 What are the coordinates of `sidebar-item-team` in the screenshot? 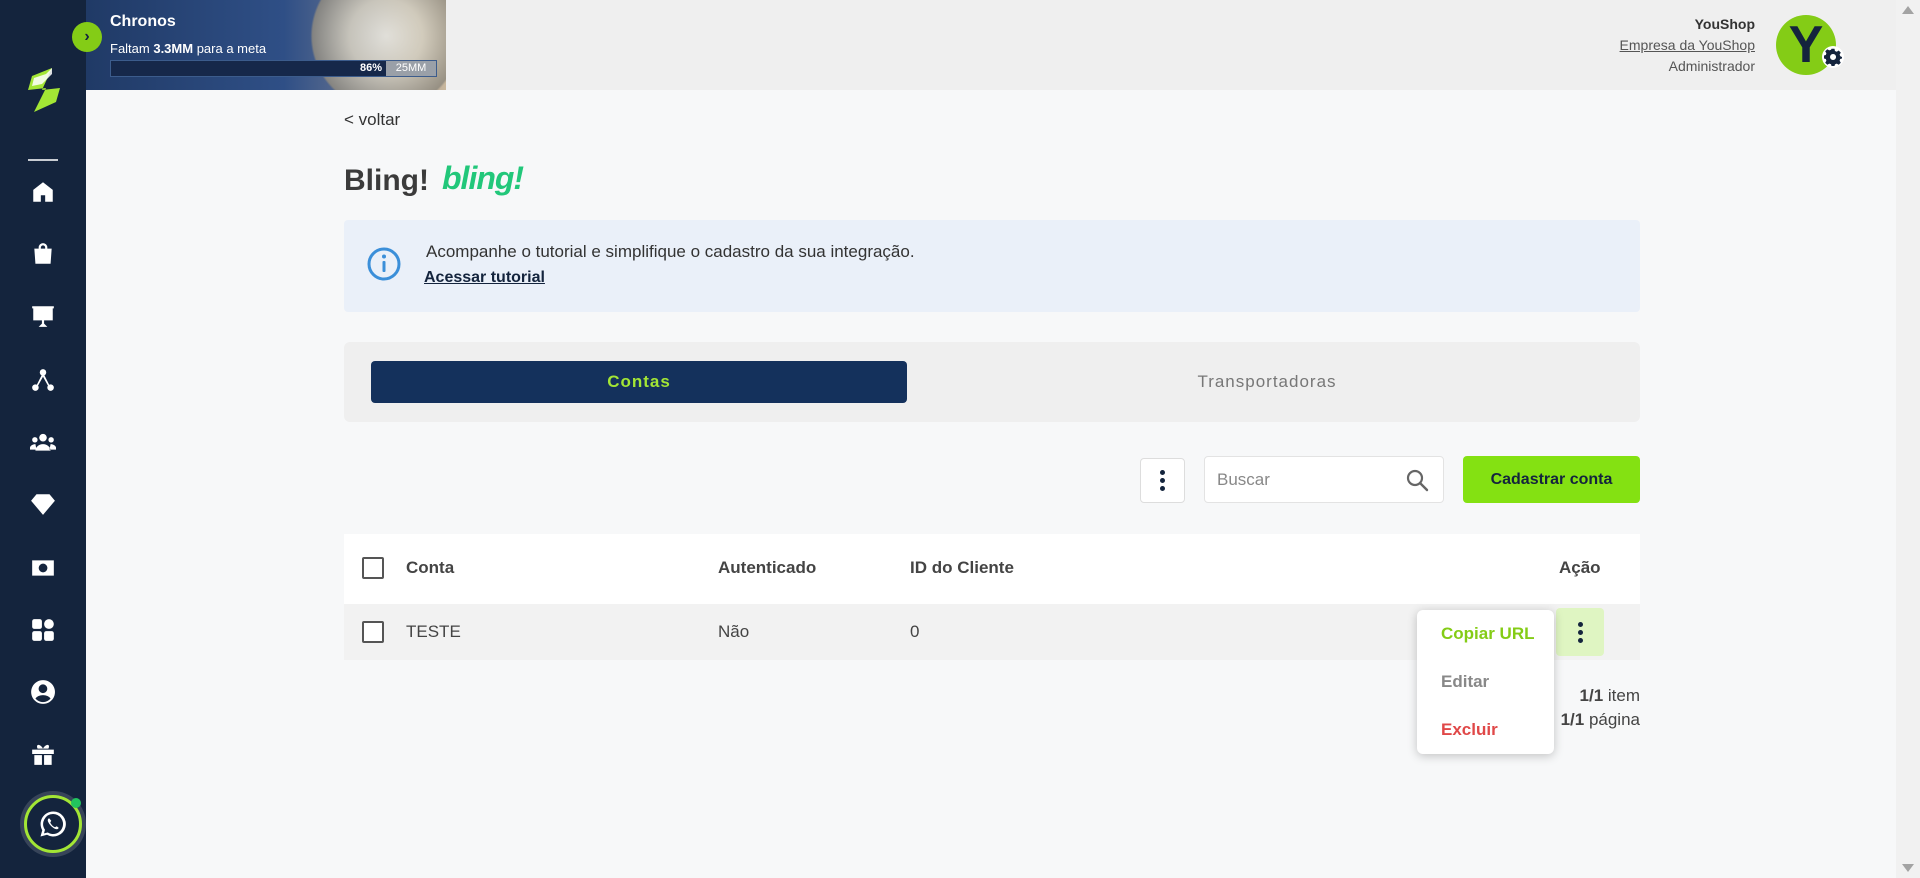 It's located at (43, 442).